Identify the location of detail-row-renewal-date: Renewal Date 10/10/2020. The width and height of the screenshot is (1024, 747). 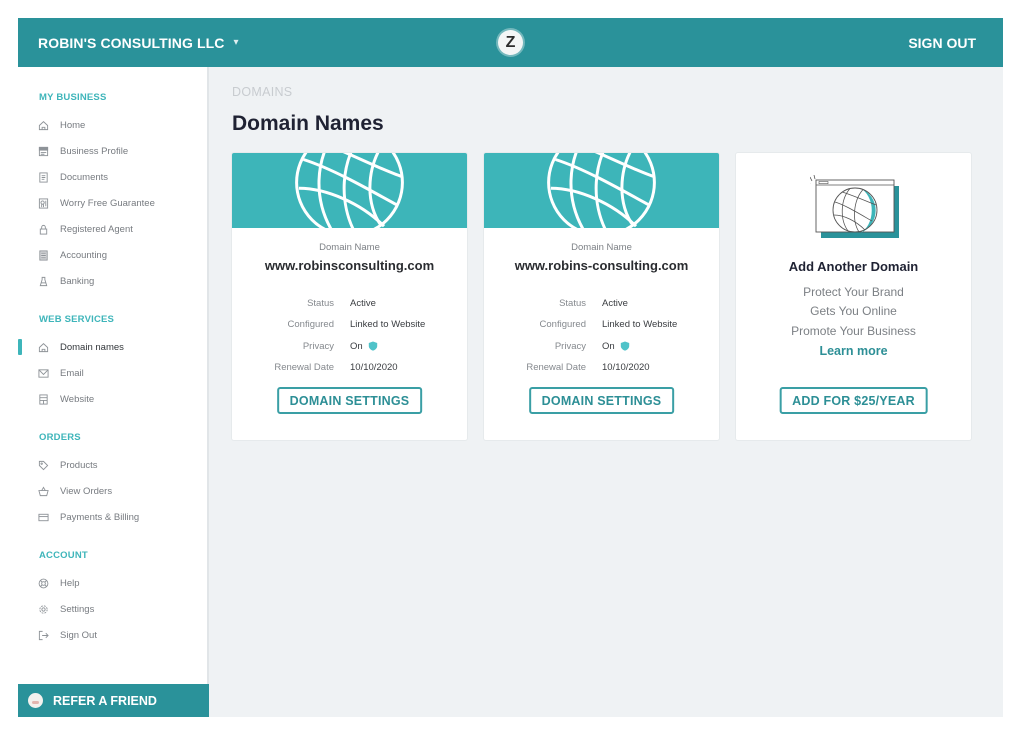
(349, 367).